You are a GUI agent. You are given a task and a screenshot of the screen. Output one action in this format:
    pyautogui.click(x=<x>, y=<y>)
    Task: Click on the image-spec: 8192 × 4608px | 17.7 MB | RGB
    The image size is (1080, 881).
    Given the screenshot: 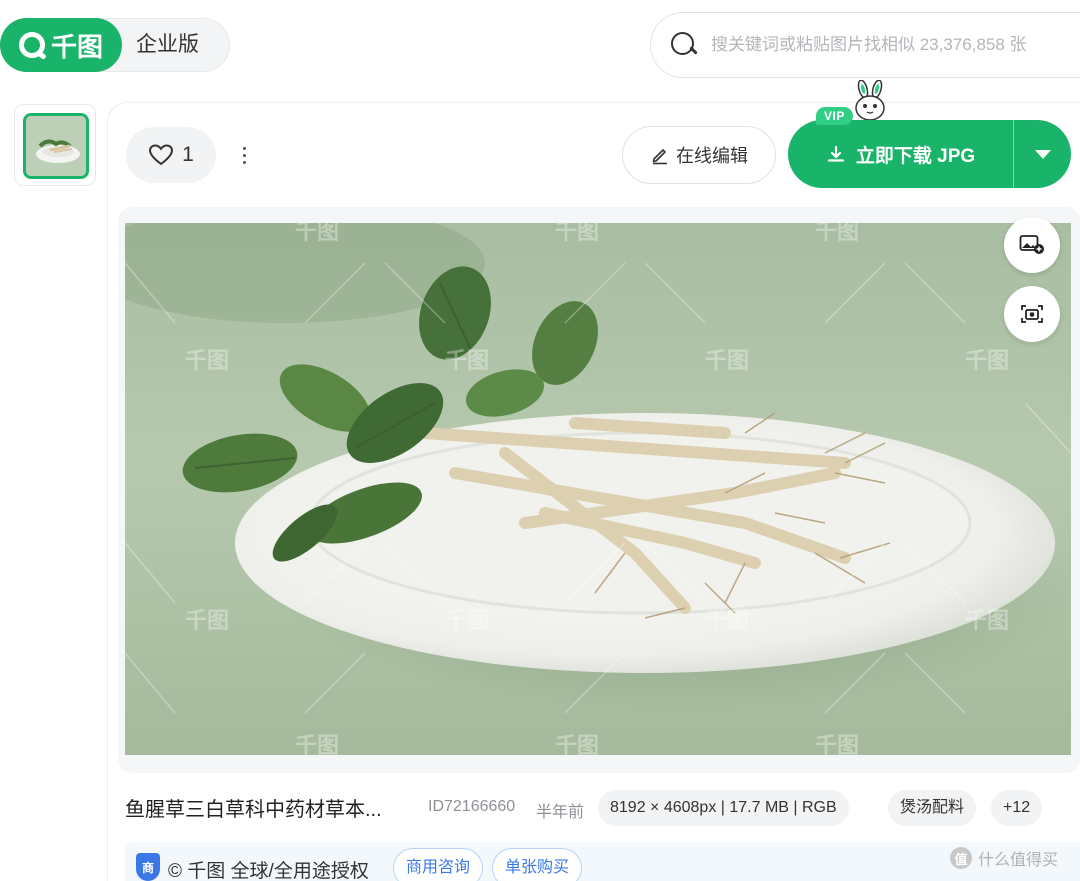 What is the action you would take?
    pyautogui.click(x=723, y=808)
    